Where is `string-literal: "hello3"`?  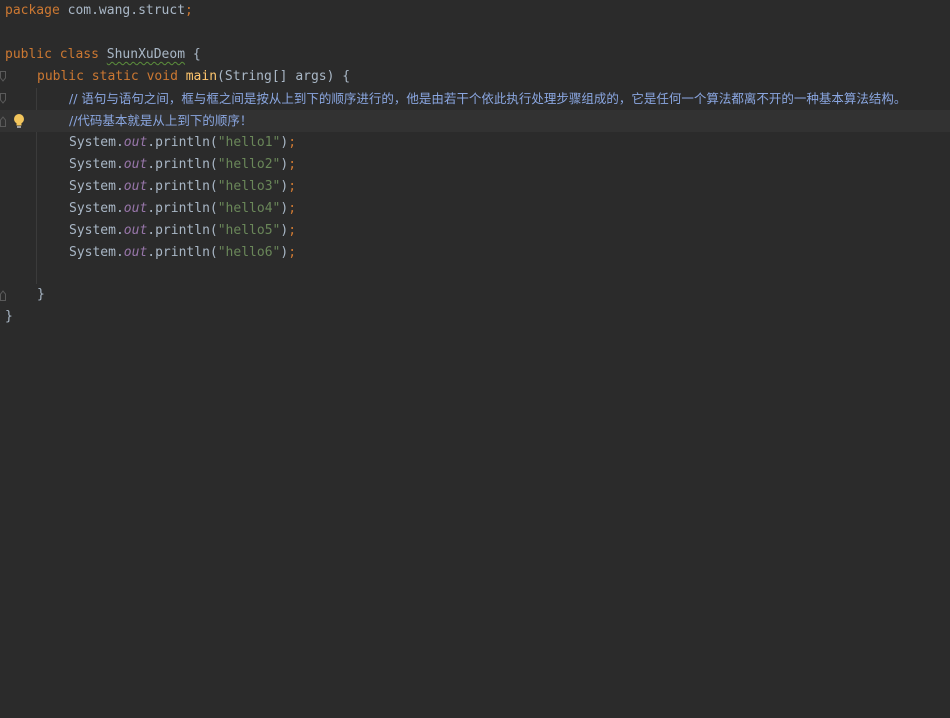
string-literal: "hello3" is located at coordinates (249, 186).